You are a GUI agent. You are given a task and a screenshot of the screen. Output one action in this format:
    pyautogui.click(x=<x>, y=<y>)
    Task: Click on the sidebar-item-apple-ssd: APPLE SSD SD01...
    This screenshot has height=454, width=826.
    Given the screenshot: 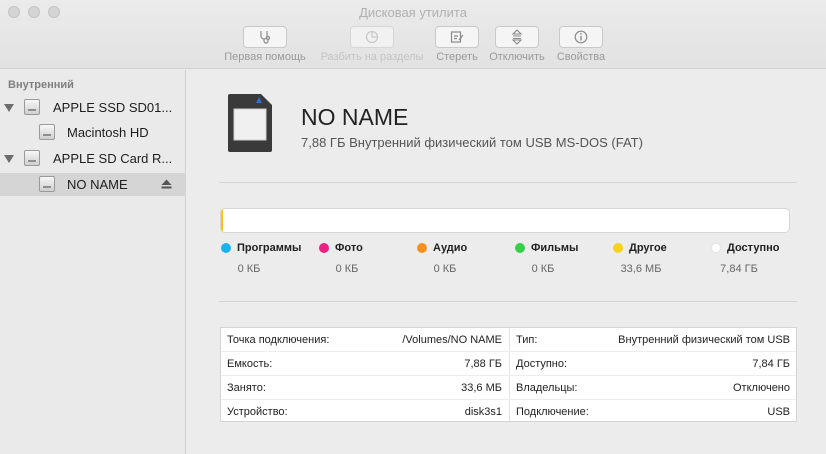 What is the action you would take?
    pyautogui.click(x=93, y=107)
    